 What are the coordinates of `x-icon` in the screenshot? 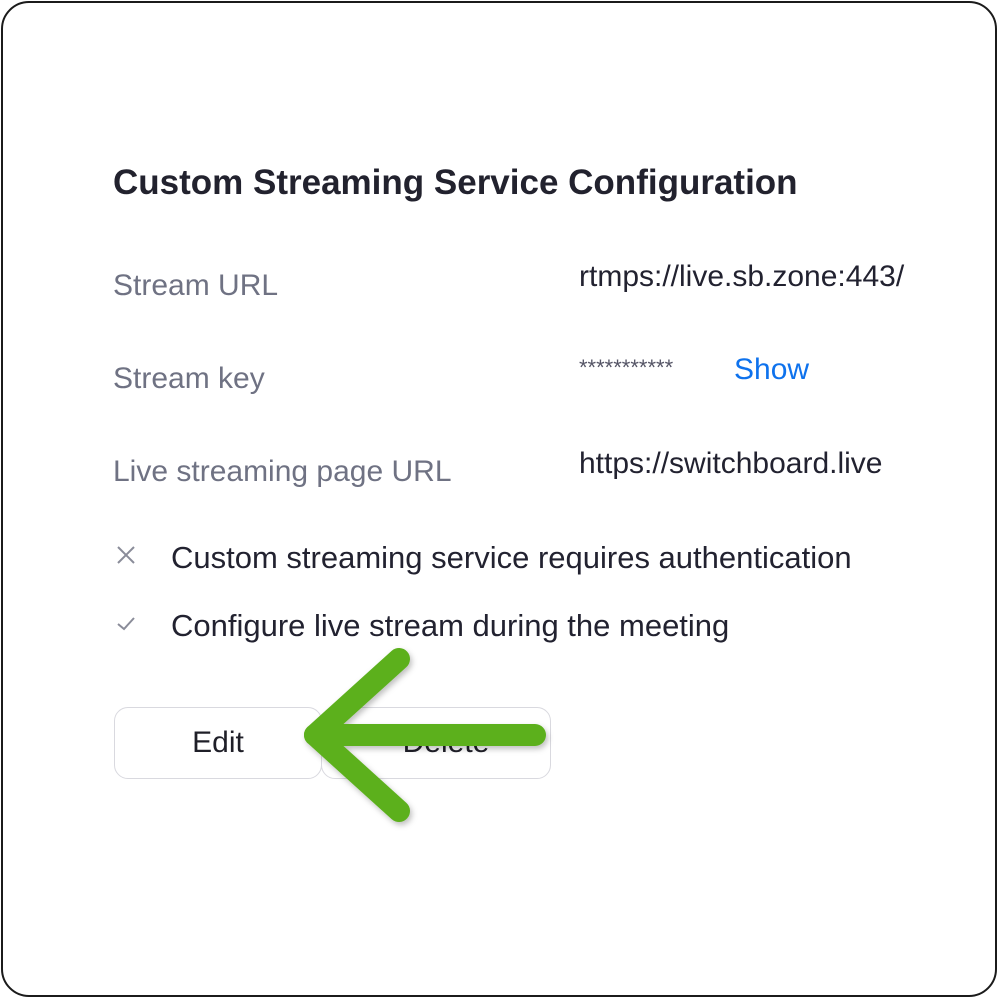 It's located at (130, 558).